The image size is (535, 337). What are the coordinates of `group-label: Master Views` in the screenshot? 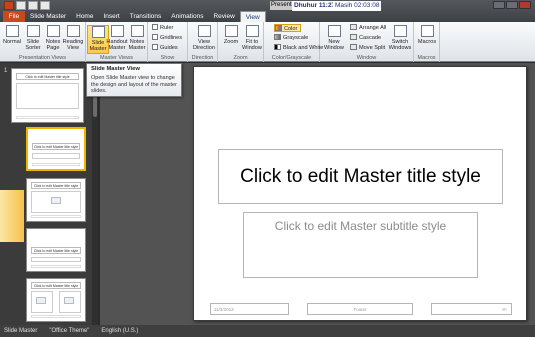 It's located at (116, 58).